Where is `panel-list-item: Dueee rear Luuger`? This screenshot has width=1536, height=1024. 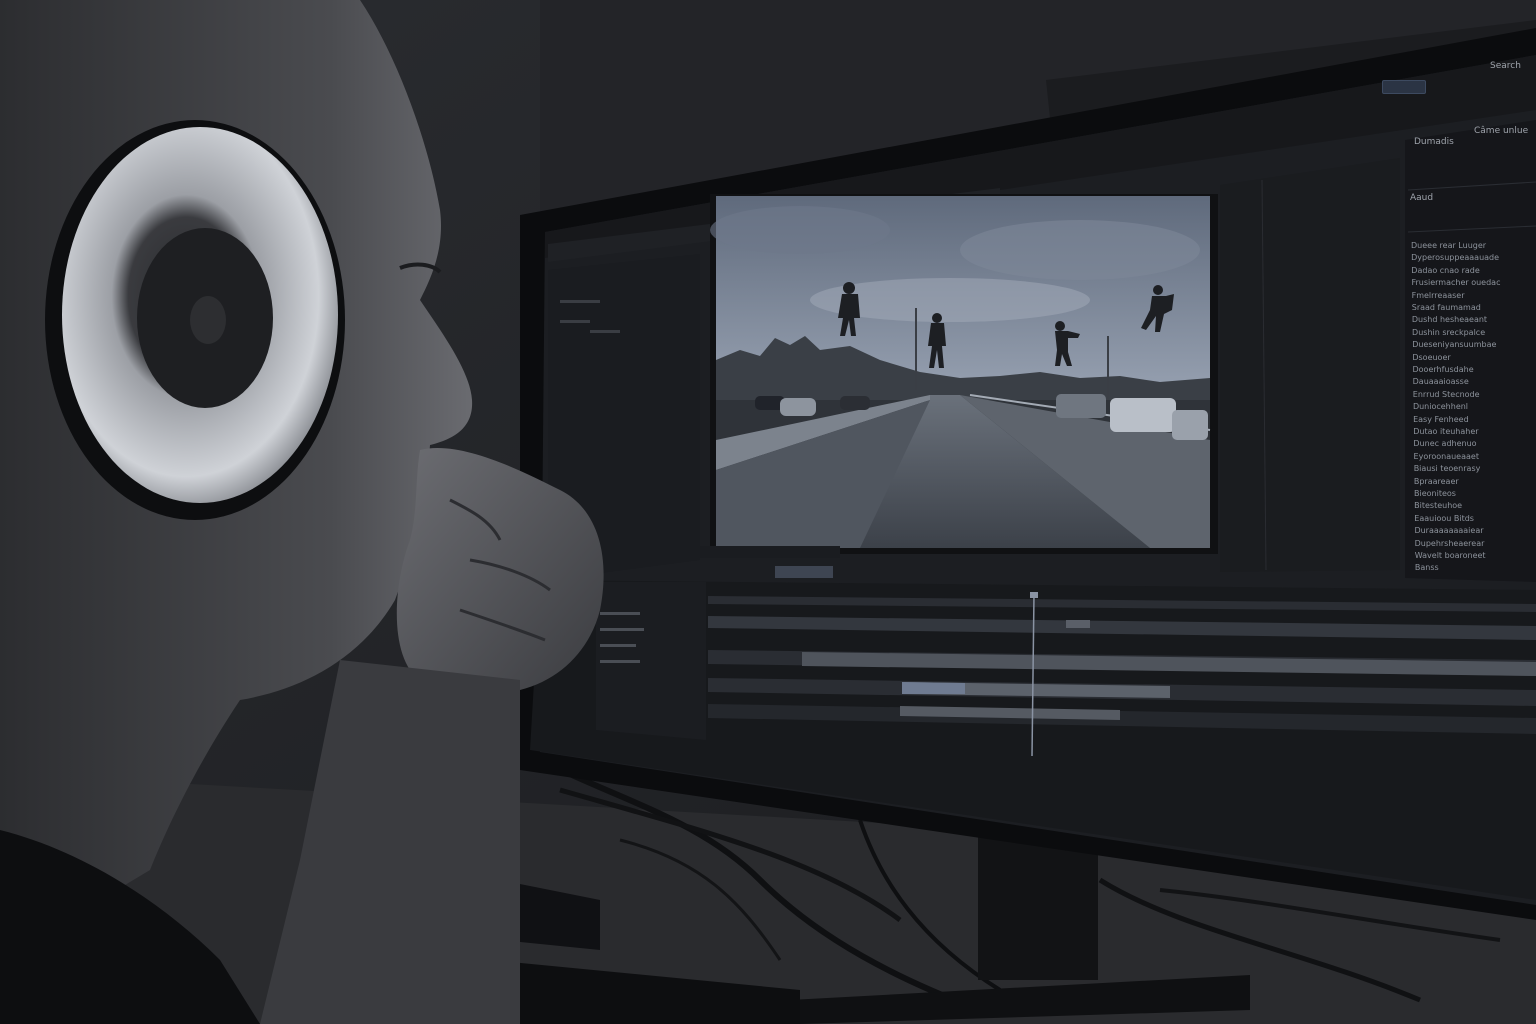
panel-list-item: Dueee rear Luuger is located at coordinates (1448, 245).